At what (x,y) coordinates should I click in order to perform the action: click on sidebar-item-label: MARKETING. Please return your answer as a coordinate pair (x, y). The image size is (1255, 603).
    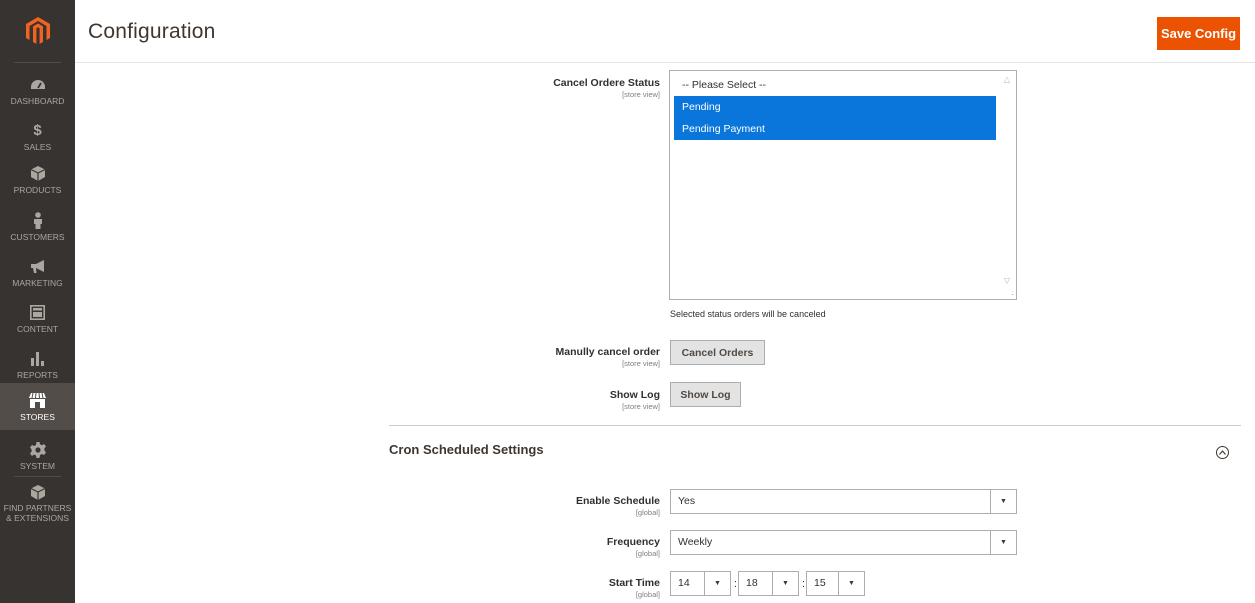
    Looking at the image, I should click on (37, 282).